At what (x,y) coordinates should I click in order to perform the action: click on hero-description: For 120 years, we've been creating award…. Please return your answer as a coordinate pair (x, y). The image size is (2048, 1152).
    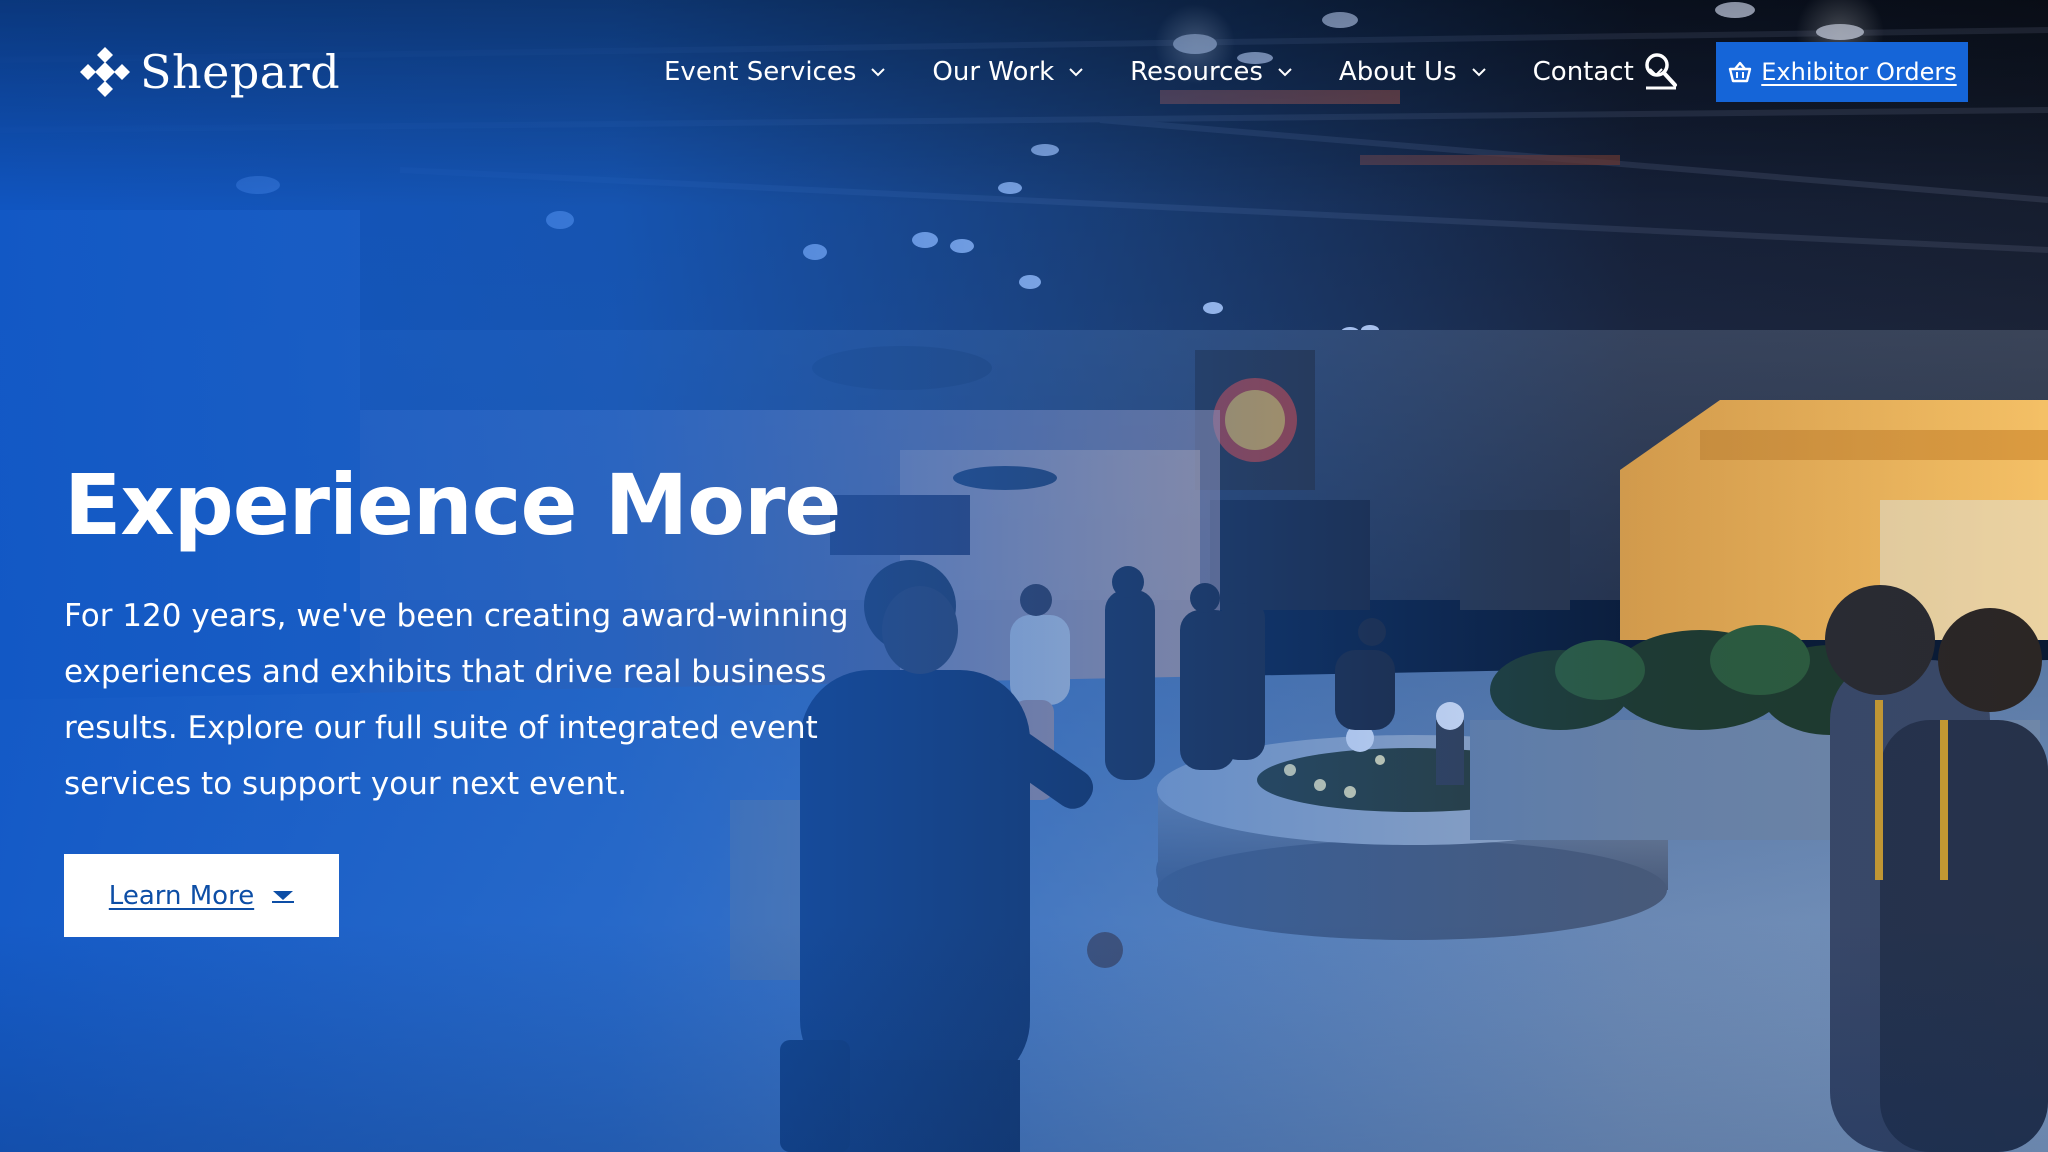
    Looking at the image, I should click on (456, 700).